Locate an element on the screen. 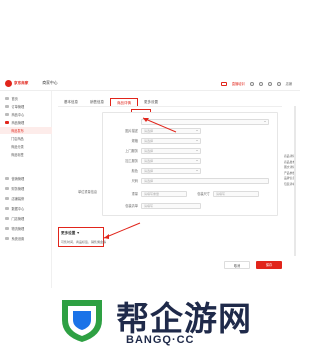 The width and height of the screenshot is (320, 353). sidebar-item-product-publish: 商品发布 is located at coordinates (26, 130).